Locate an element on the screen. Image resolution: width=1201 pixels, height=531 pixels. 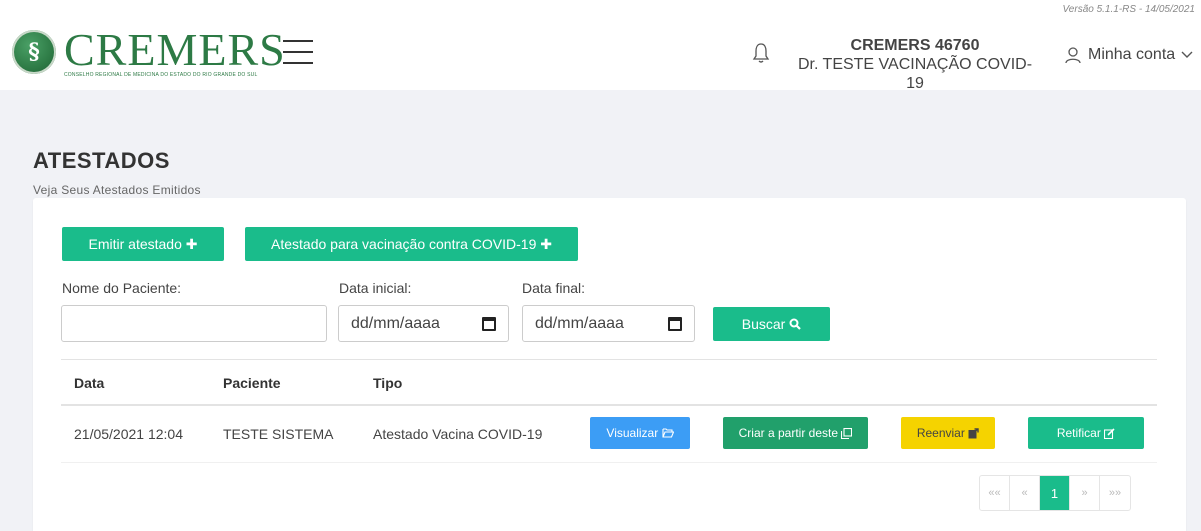
visualizar-button: Visualizar is located at coordinates (640, 433).